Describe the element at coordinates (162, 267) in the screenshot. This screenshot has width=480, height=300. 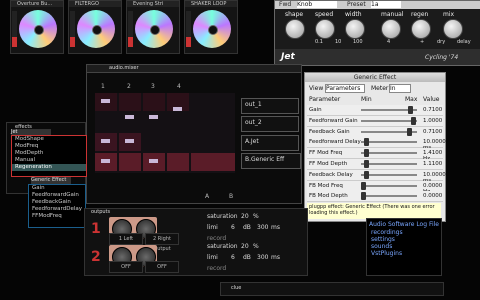
I see `right-output-label: OFF` at that location.